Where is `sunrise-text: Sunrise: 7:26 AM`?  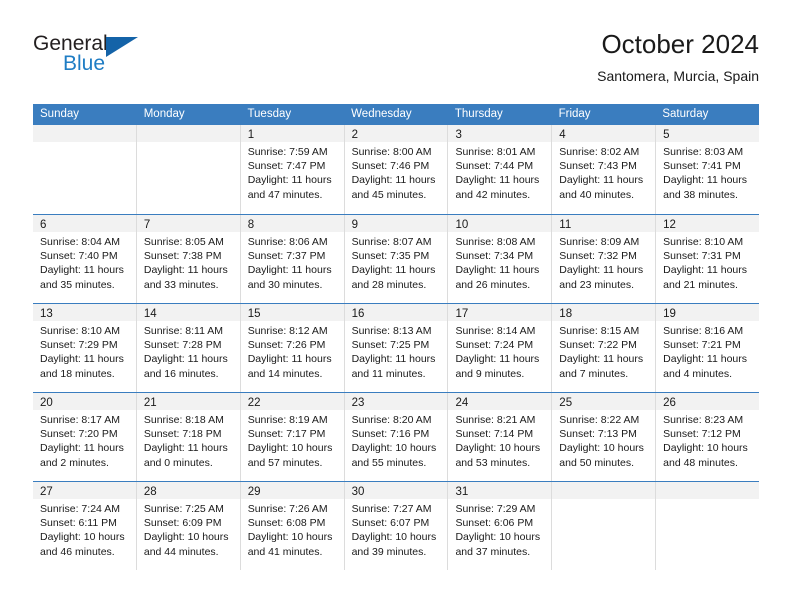
sunrise-text: Sunrise: 7:26 AM is located at coordinates (287, 509).